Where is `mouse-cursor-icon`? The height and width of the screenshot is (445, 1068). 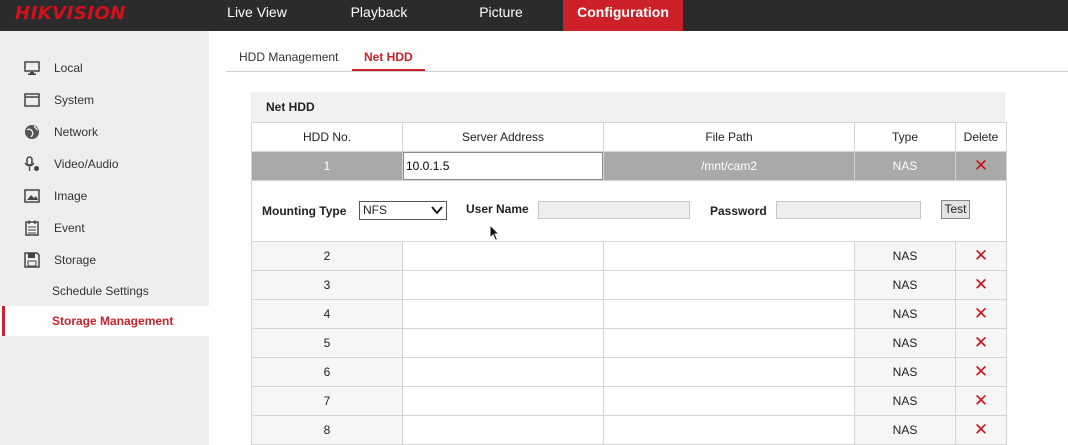
mouse-cursor-icon is located at coordinates (495, 233).